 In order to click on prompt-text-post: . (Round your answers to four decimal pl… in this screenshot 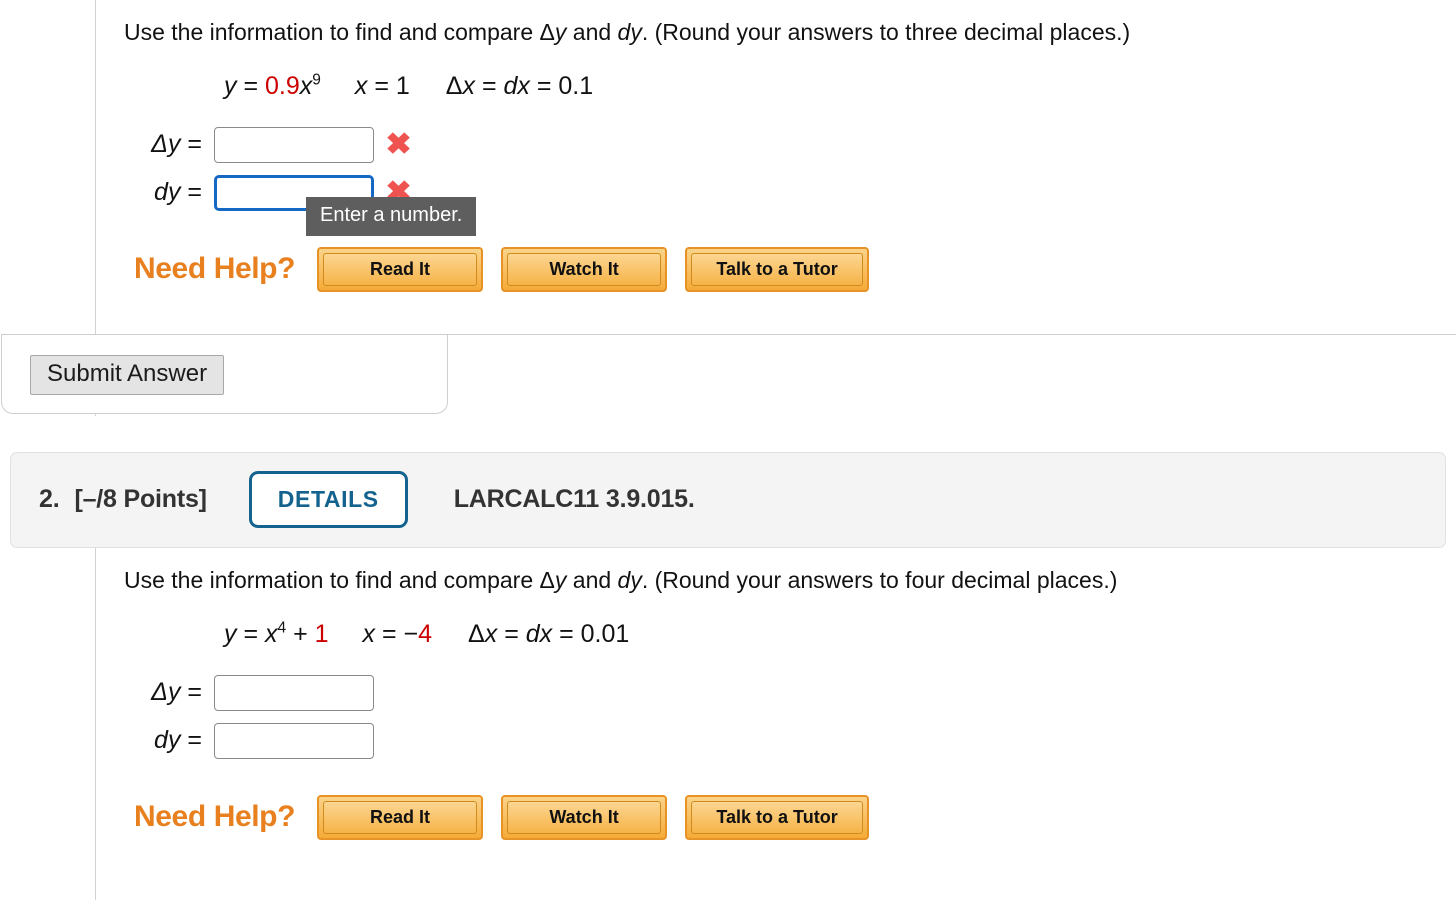, I will do `click(879, 579)`.